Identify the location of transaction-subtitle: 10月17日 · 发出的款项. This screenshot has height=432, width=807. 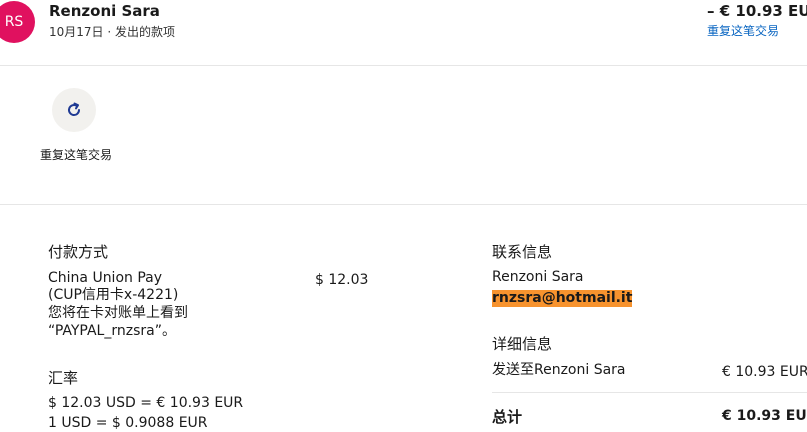
(112, 32).